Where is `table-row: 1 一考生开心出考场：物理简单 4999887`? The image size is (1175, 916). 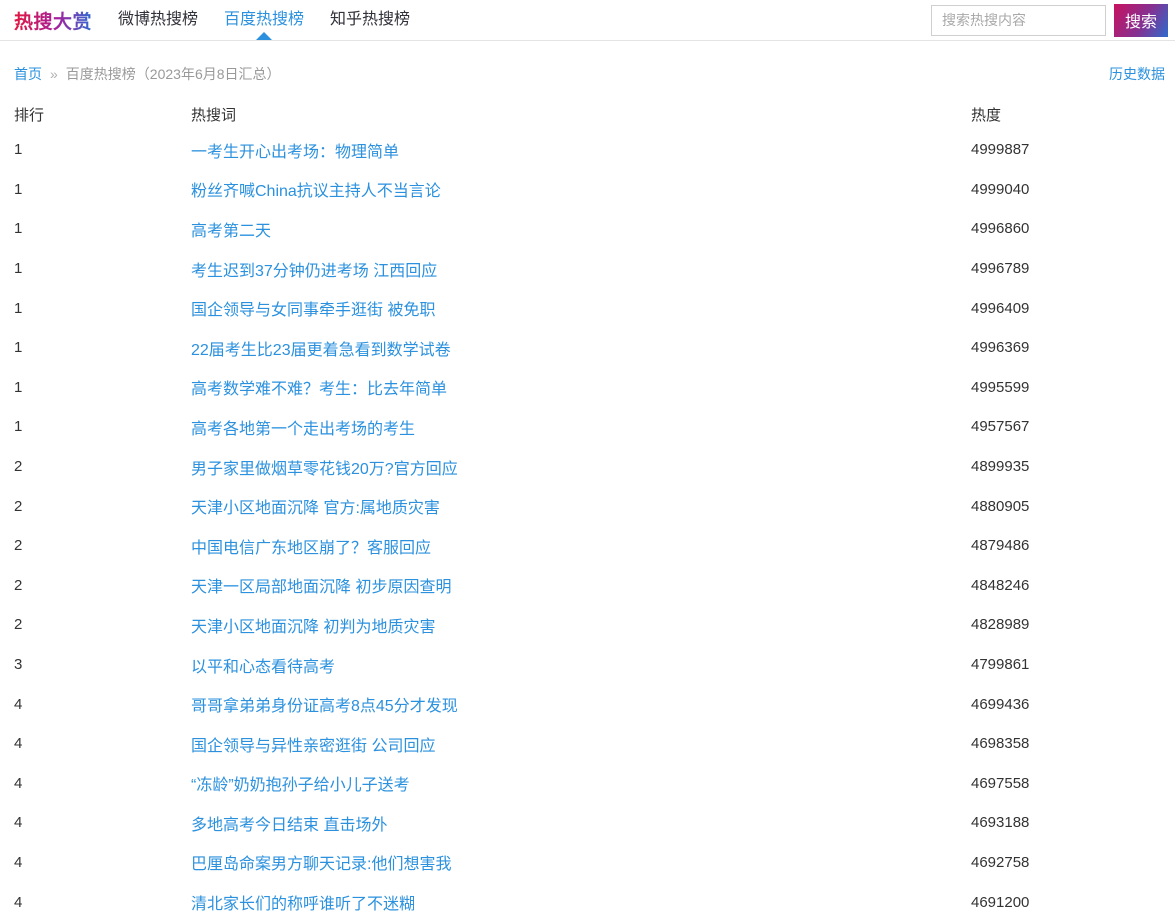 table-row: 1 一考生开心出考场：物理简单 4999887 is located at coordinates (587, 150).